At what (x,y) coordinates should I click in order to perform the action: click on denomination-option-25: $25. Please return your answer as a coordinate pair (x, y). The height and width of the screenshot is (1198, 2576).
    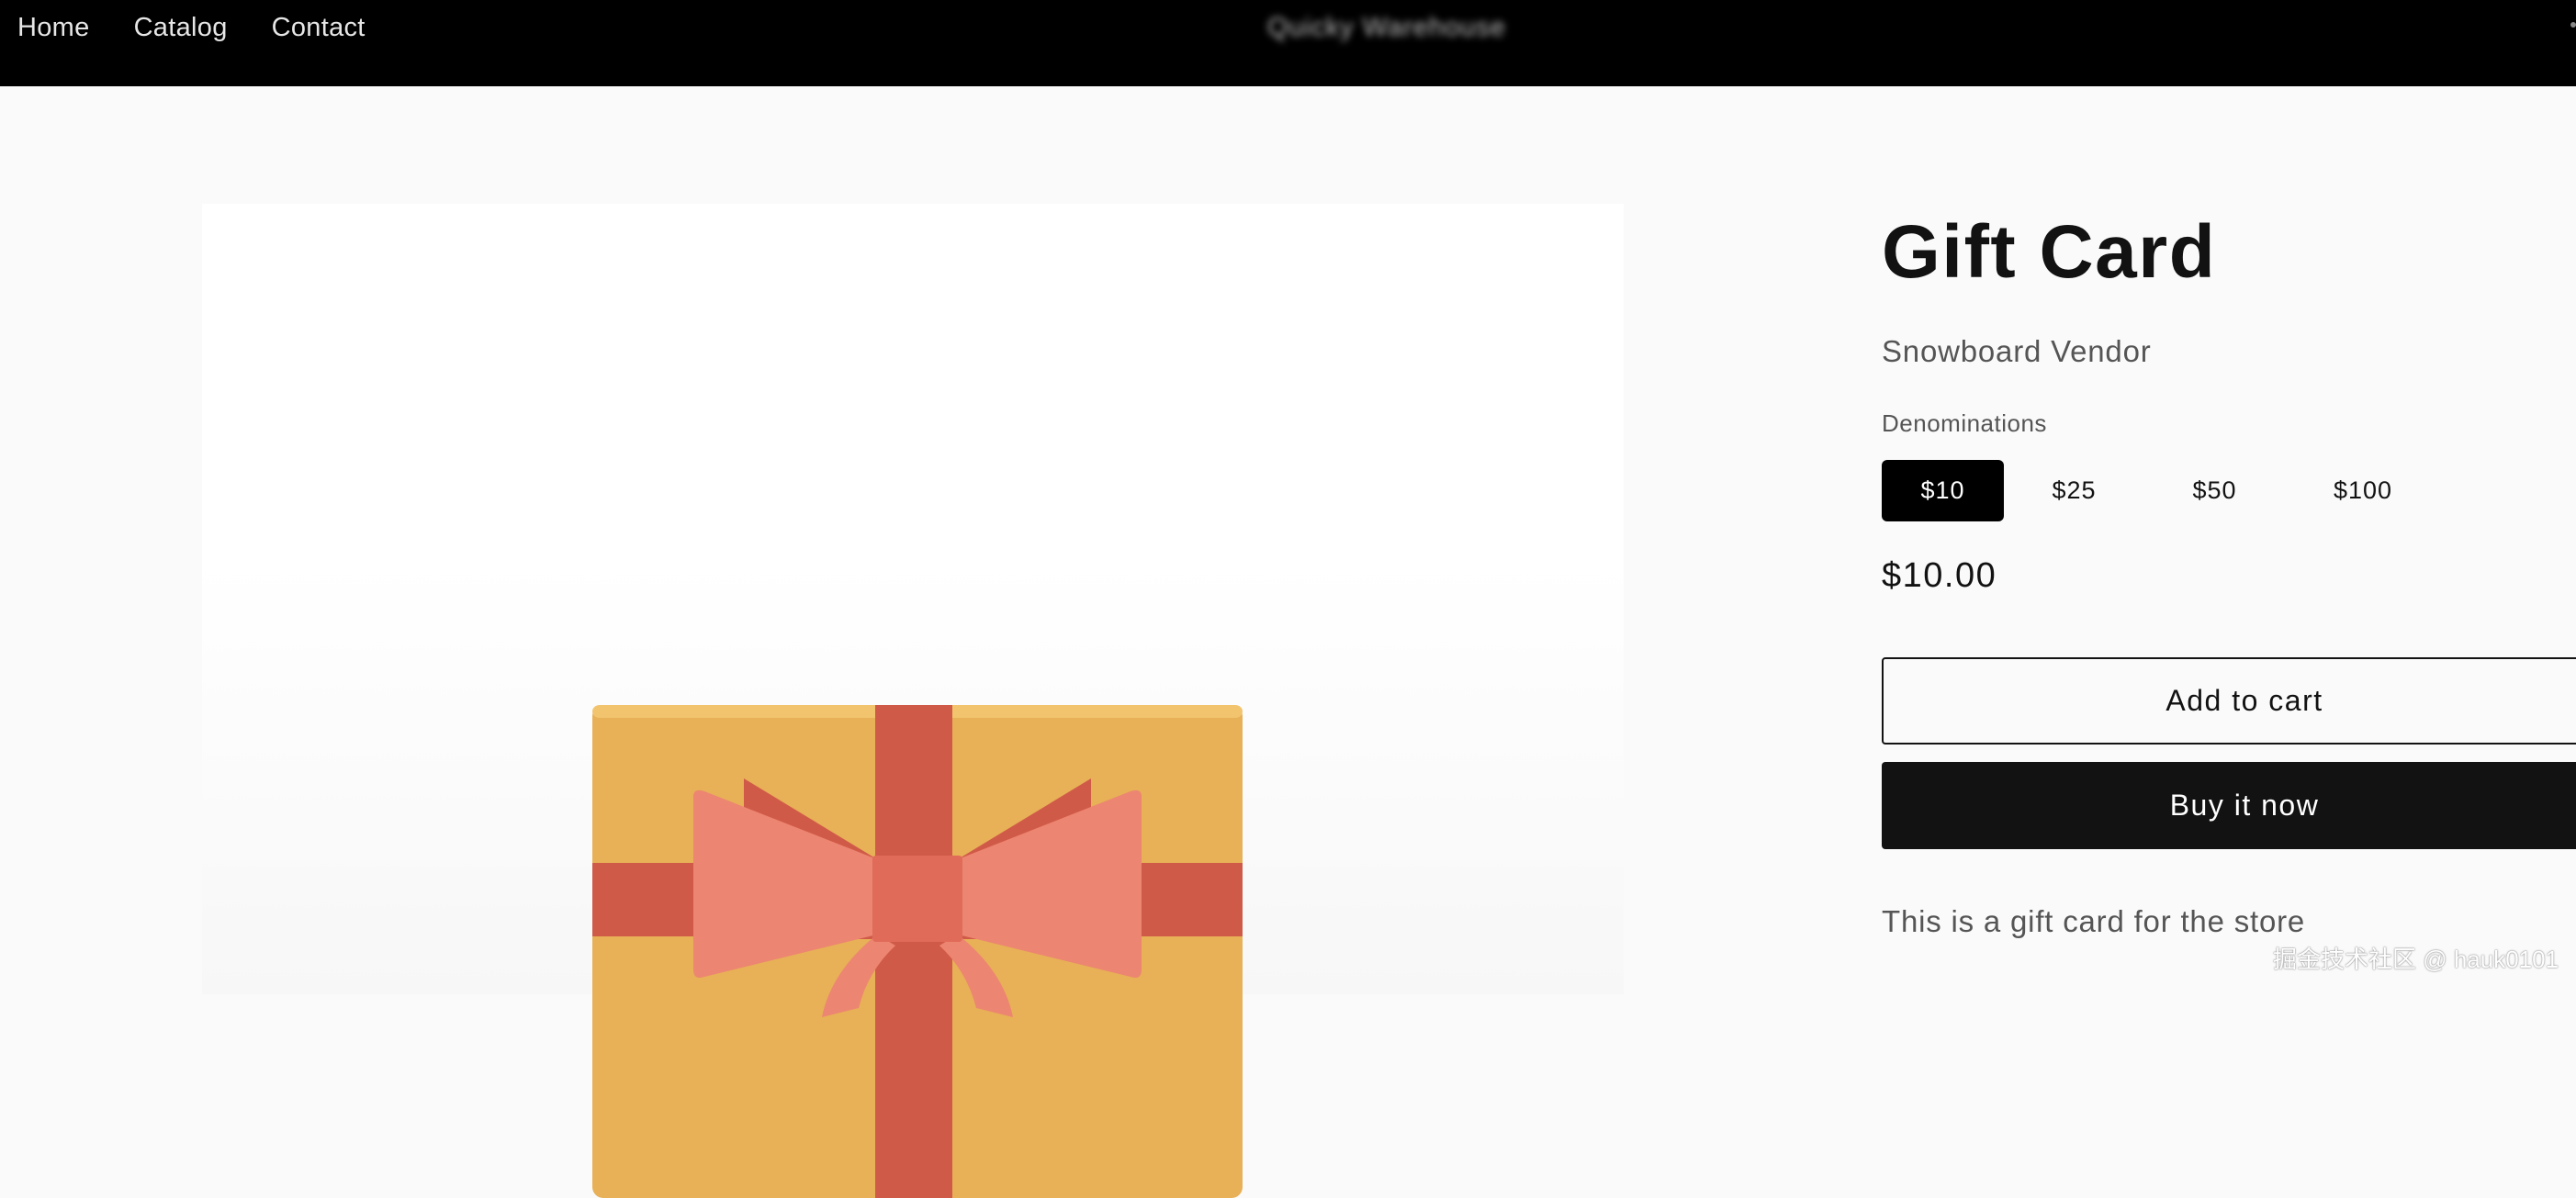
    Looking at the image, I should click on (2074, 490).